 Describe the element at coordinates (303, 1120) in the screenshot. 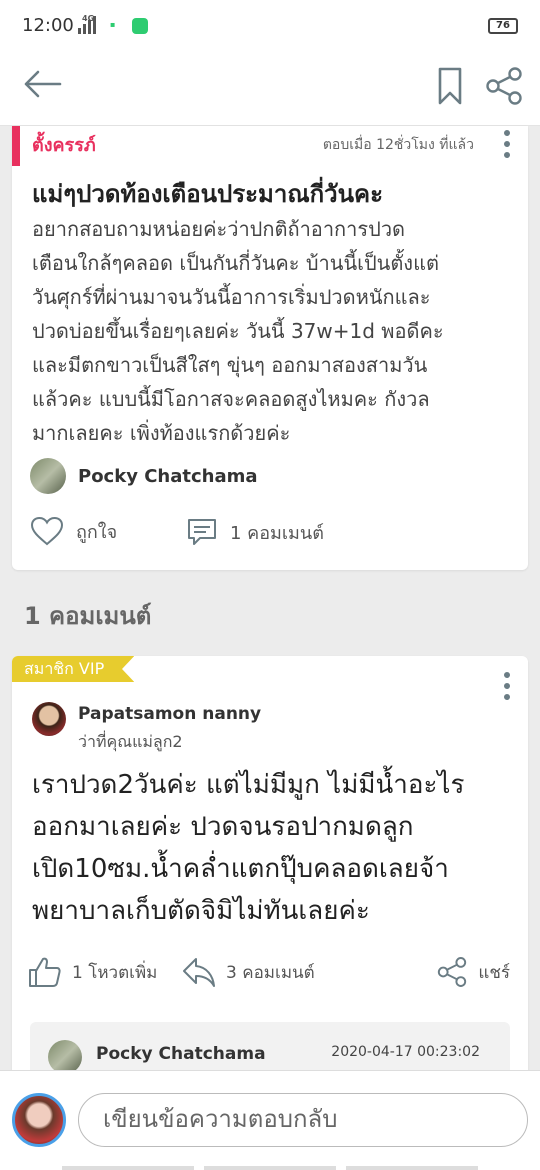

I see `reply-input: เขียนข้อความตอบกลับ` at that location.